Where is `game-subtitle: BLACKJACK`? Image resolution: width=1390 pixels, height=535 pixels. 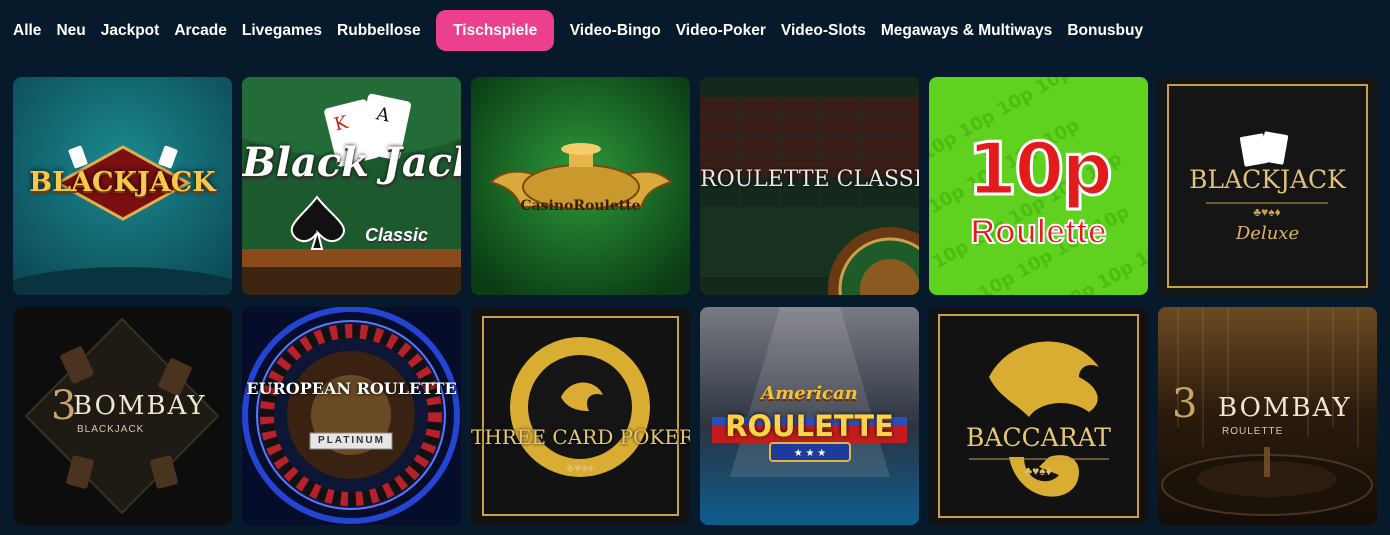
game-subtitle: BLACKJACK is located at coordinates (111, 429).